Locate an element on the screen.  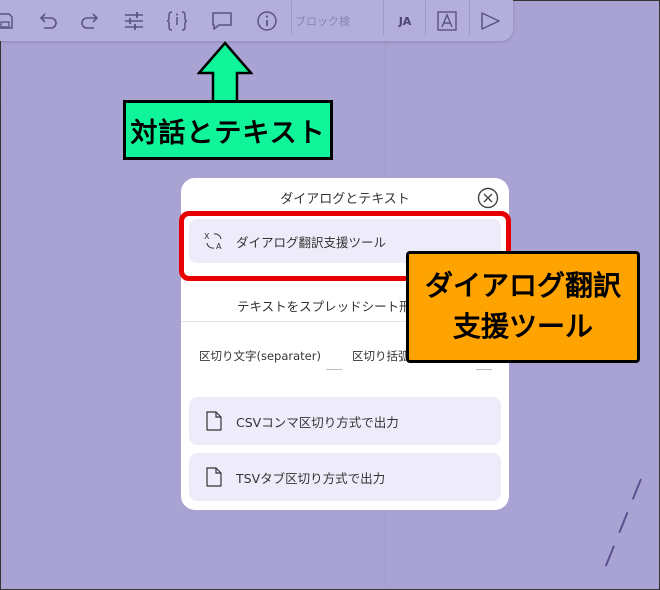
info-icon is located at coordinates (267, 21).